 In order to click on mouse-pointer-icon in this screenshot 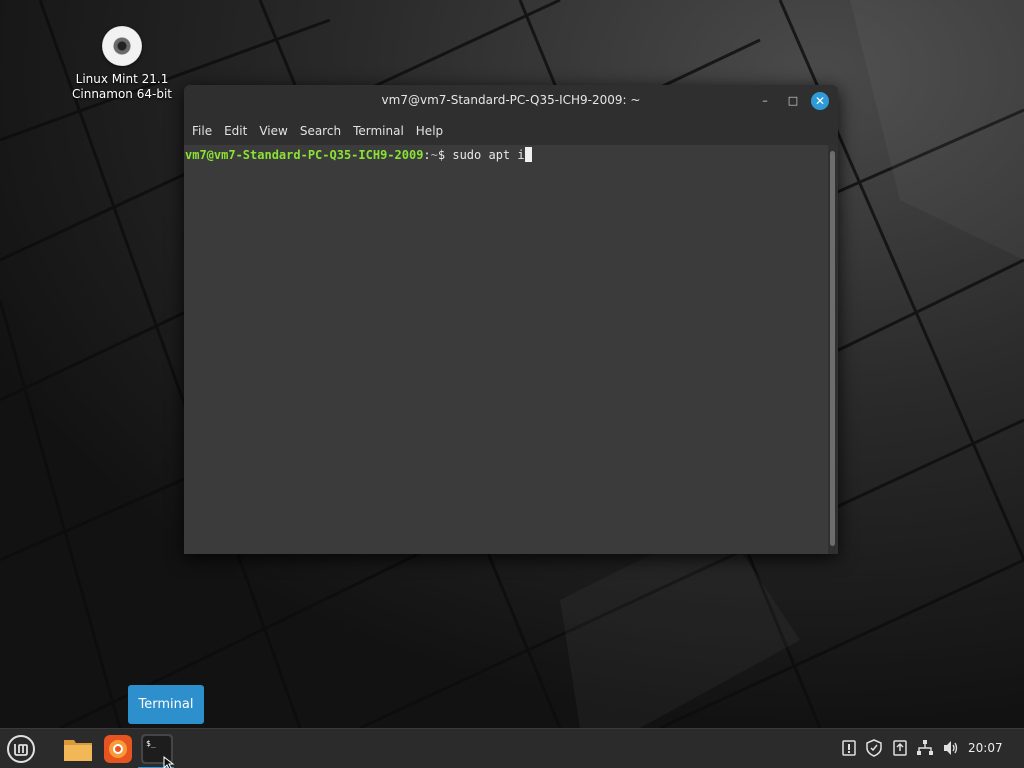, I will do `click(169, 762)`.